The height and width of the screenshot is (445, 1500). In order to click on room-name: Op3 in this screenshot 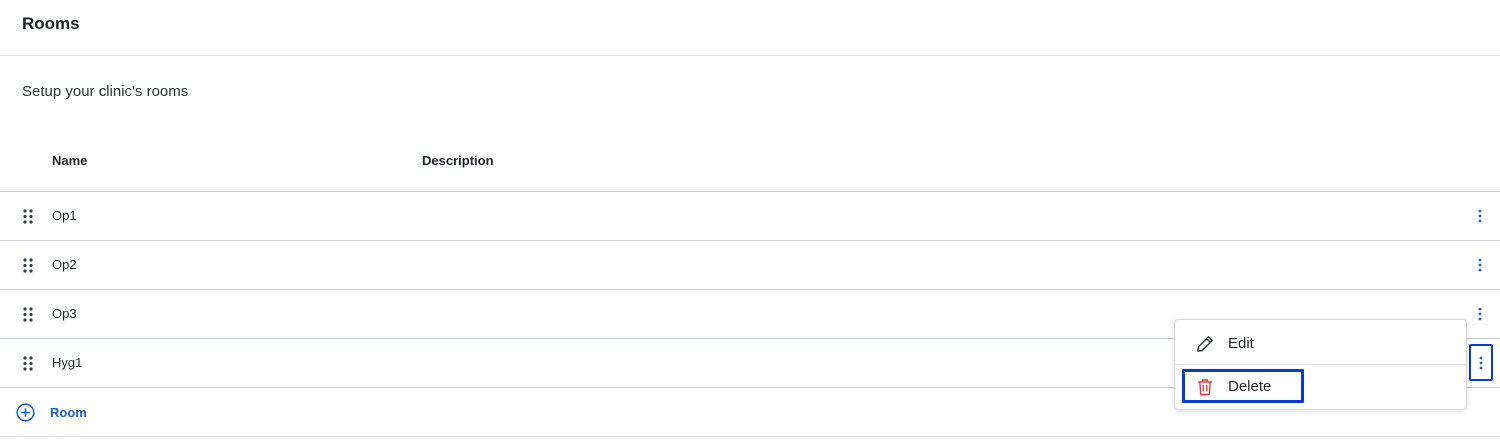, I will do `click(64, 313)`.